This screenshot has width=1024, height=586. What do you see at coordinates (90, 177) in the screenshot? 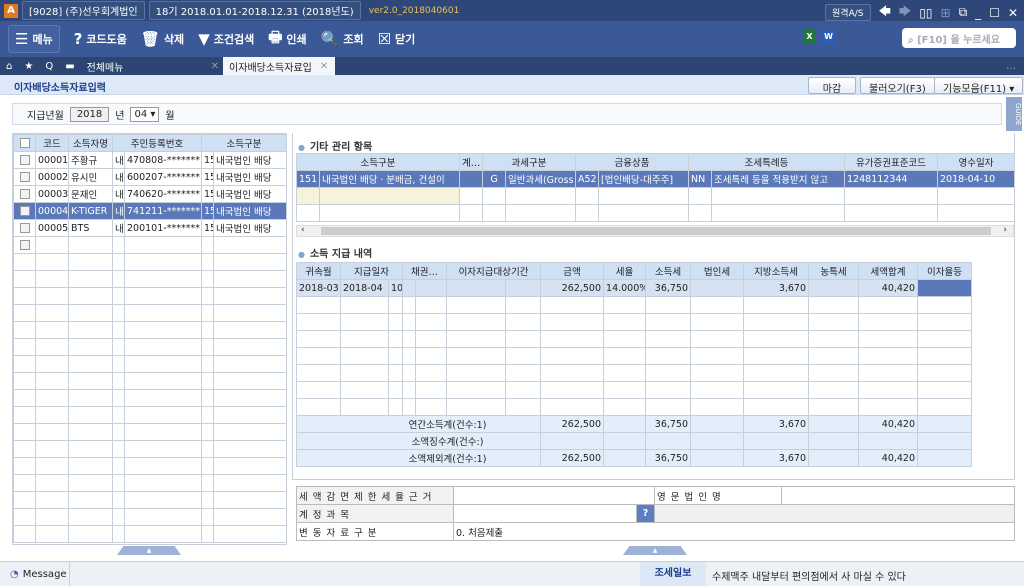
I see `cell-name: 유시민` at bounding box center [90, 177].